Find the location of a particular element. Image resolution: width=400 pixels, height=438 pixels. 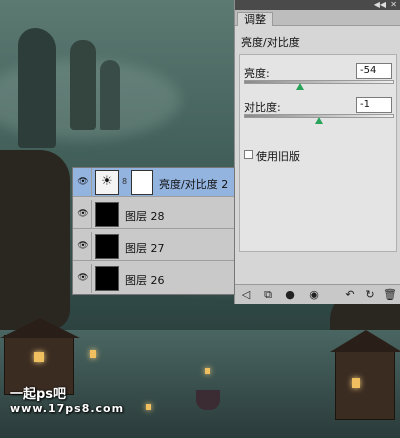

panel-title-bar: ◀◀ ✕ is located at coordinates (317, 5).